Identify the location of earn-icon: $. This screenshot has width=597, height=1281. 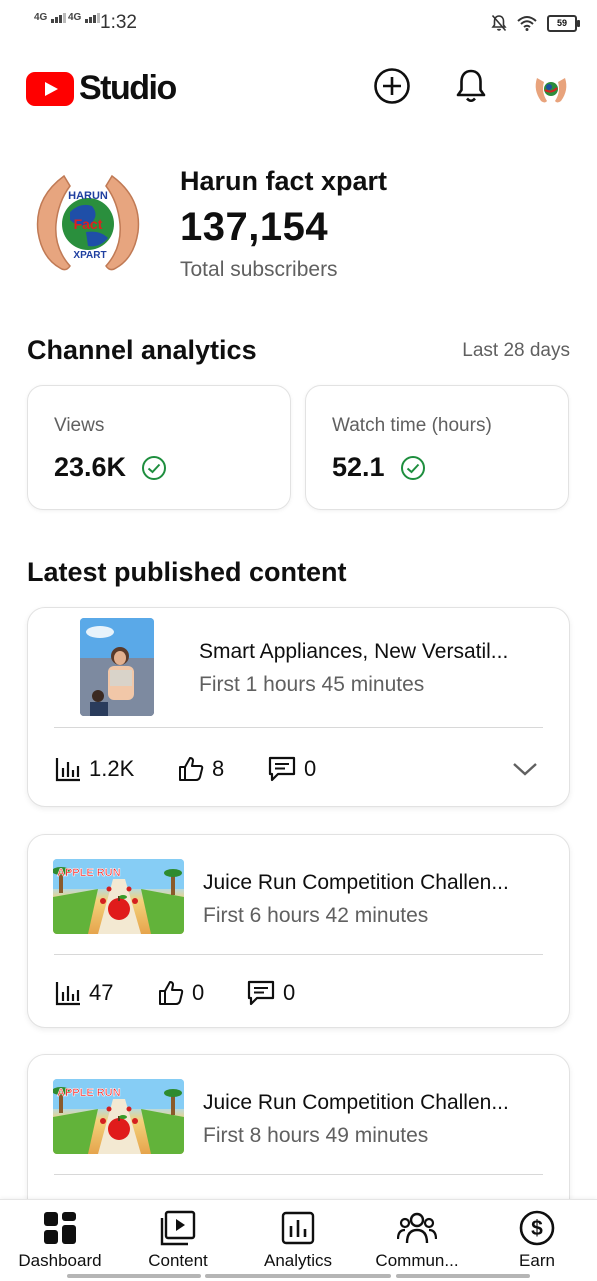
(537, 1228).